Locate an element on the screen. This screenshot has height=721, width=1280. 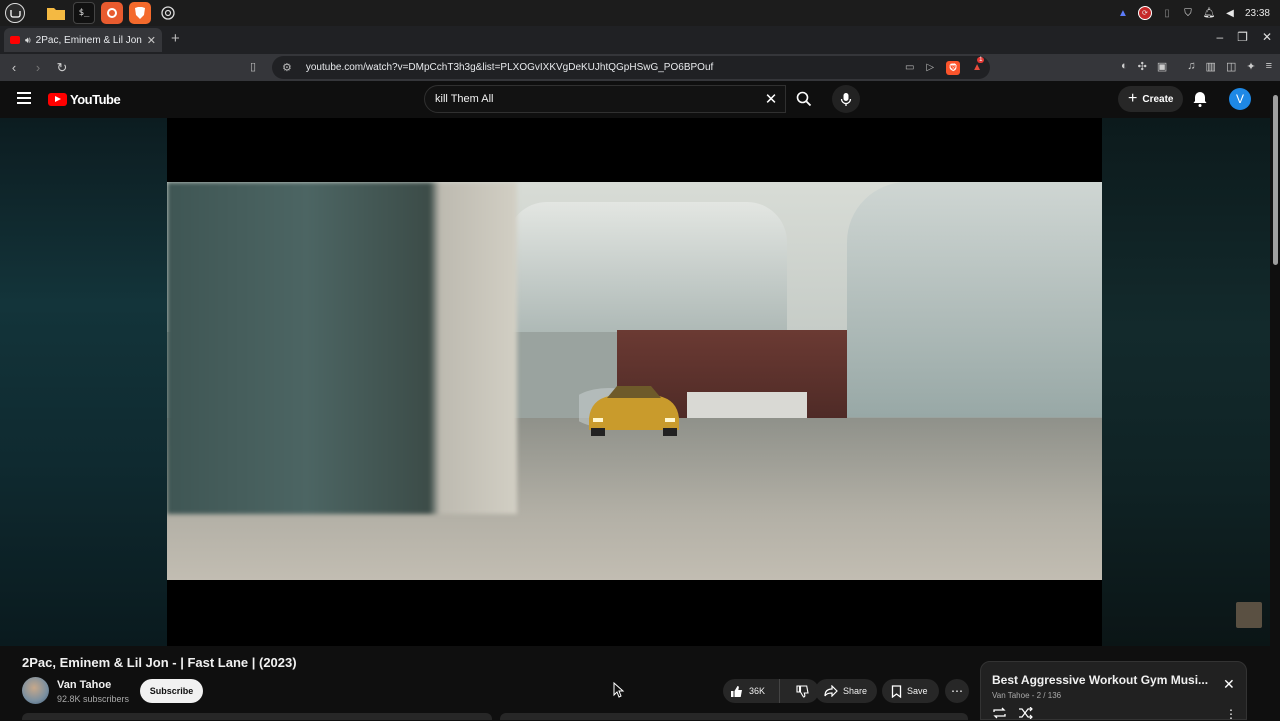
clear-search-icon: ✕ is located at coordinates (771, 99).